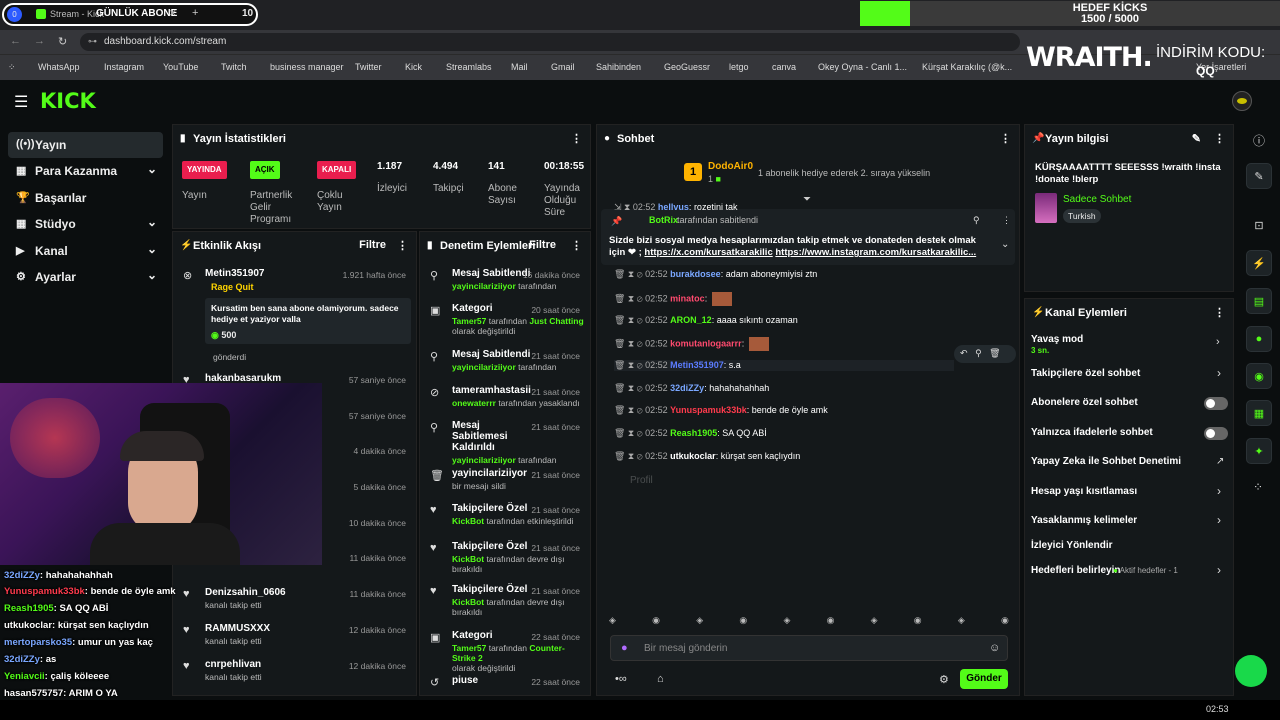 The height and width of the screenshot is (720, 1280). Describe the element at coordinates (1259, 140) in the screenshot. I see `info-icon: ⓘ` at that location.